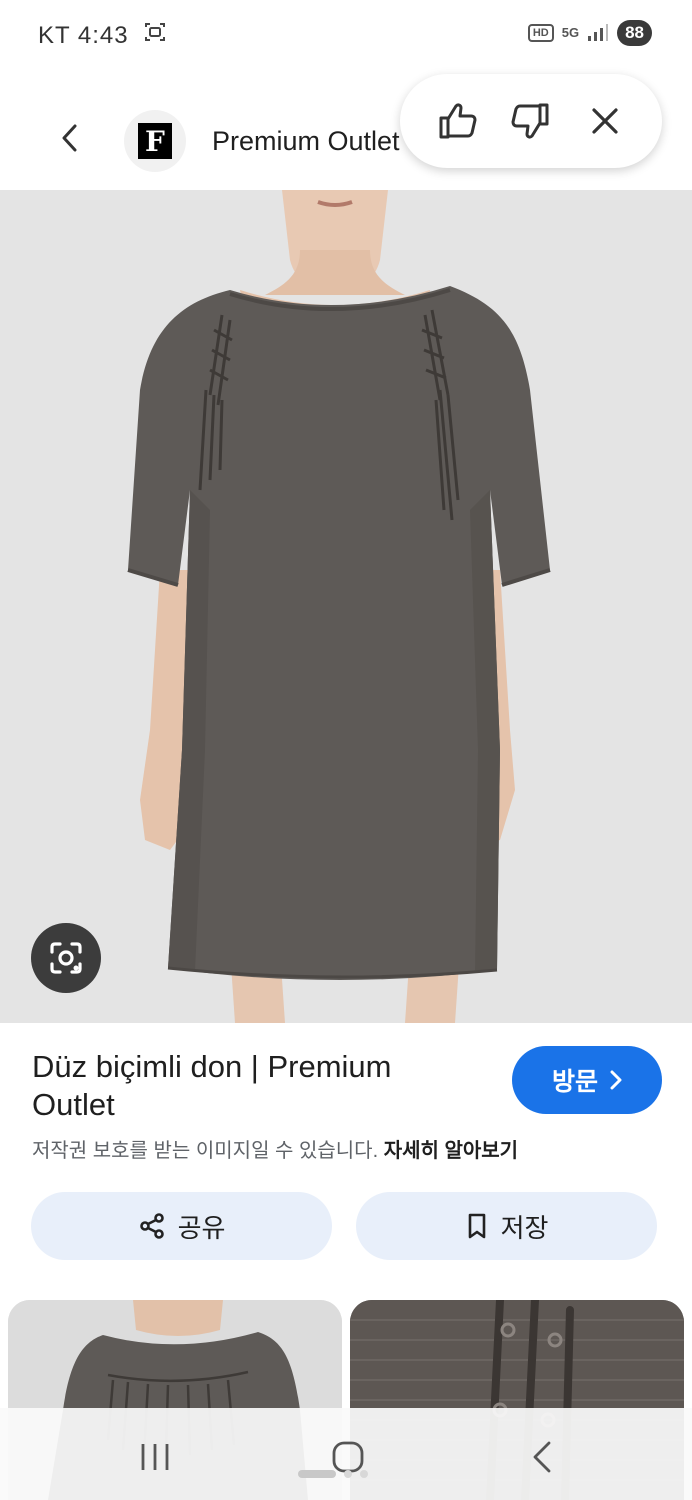  What do you see at coordinates (317, 1474) in the screenshot?
I see `page-indicator-active` at bounding box center [317, 1474].